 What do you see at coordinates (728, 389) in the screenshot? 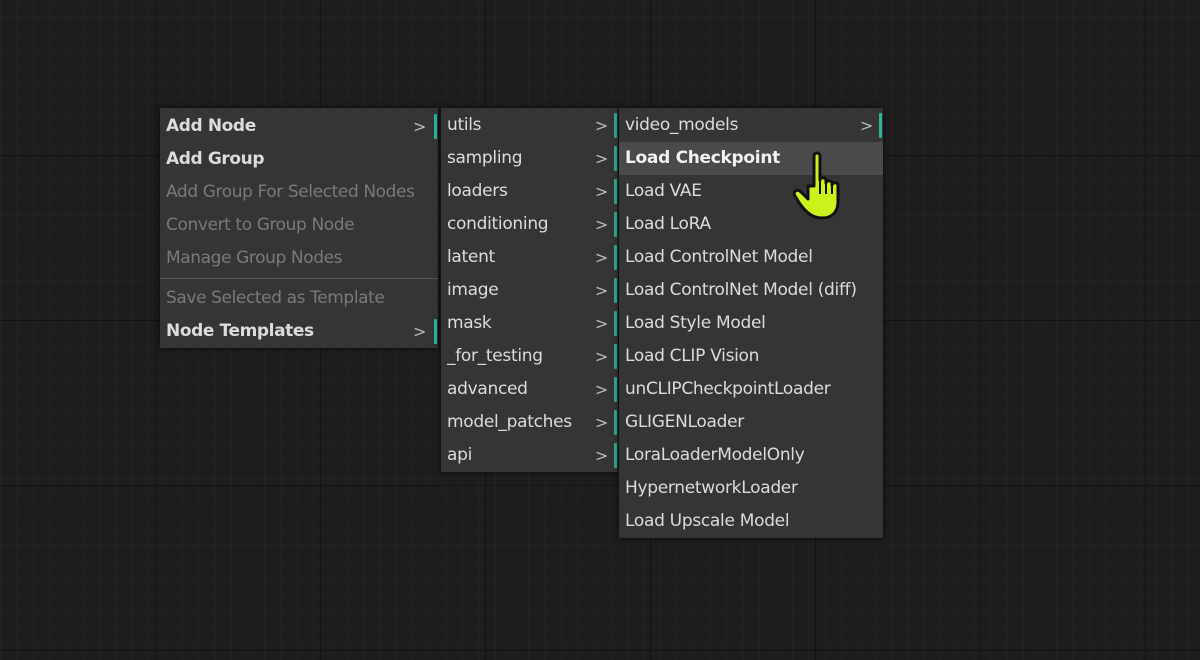
I see `menu-item-label: unCLIPCheckpointLoader` at bounding box center [728, 389].